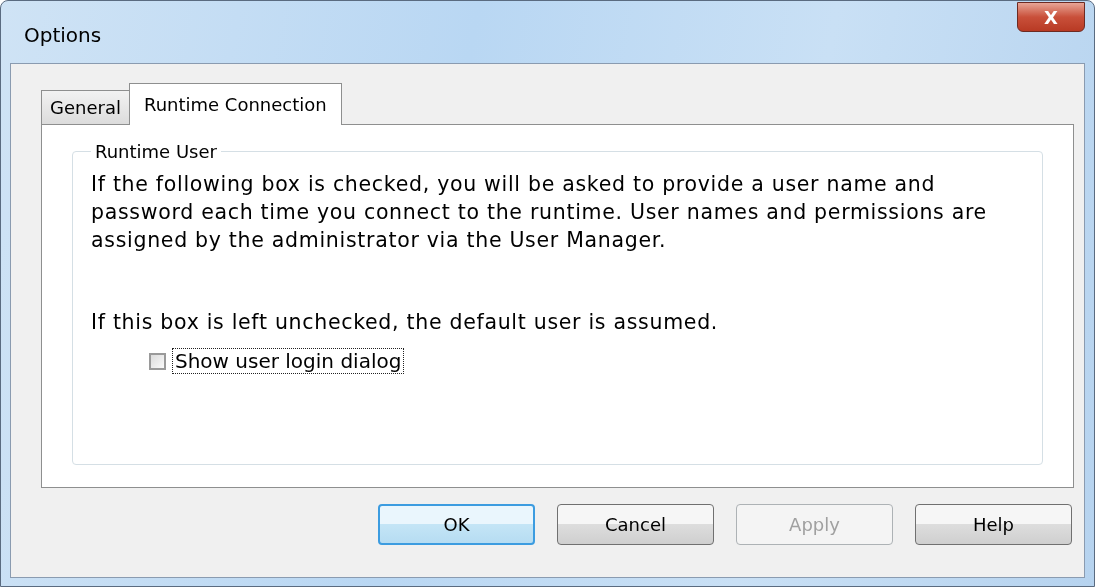 The width and height of the screenshot is (1095, 587). I want to click on checkbox-label: Show user login dialog, so click(288, 361).